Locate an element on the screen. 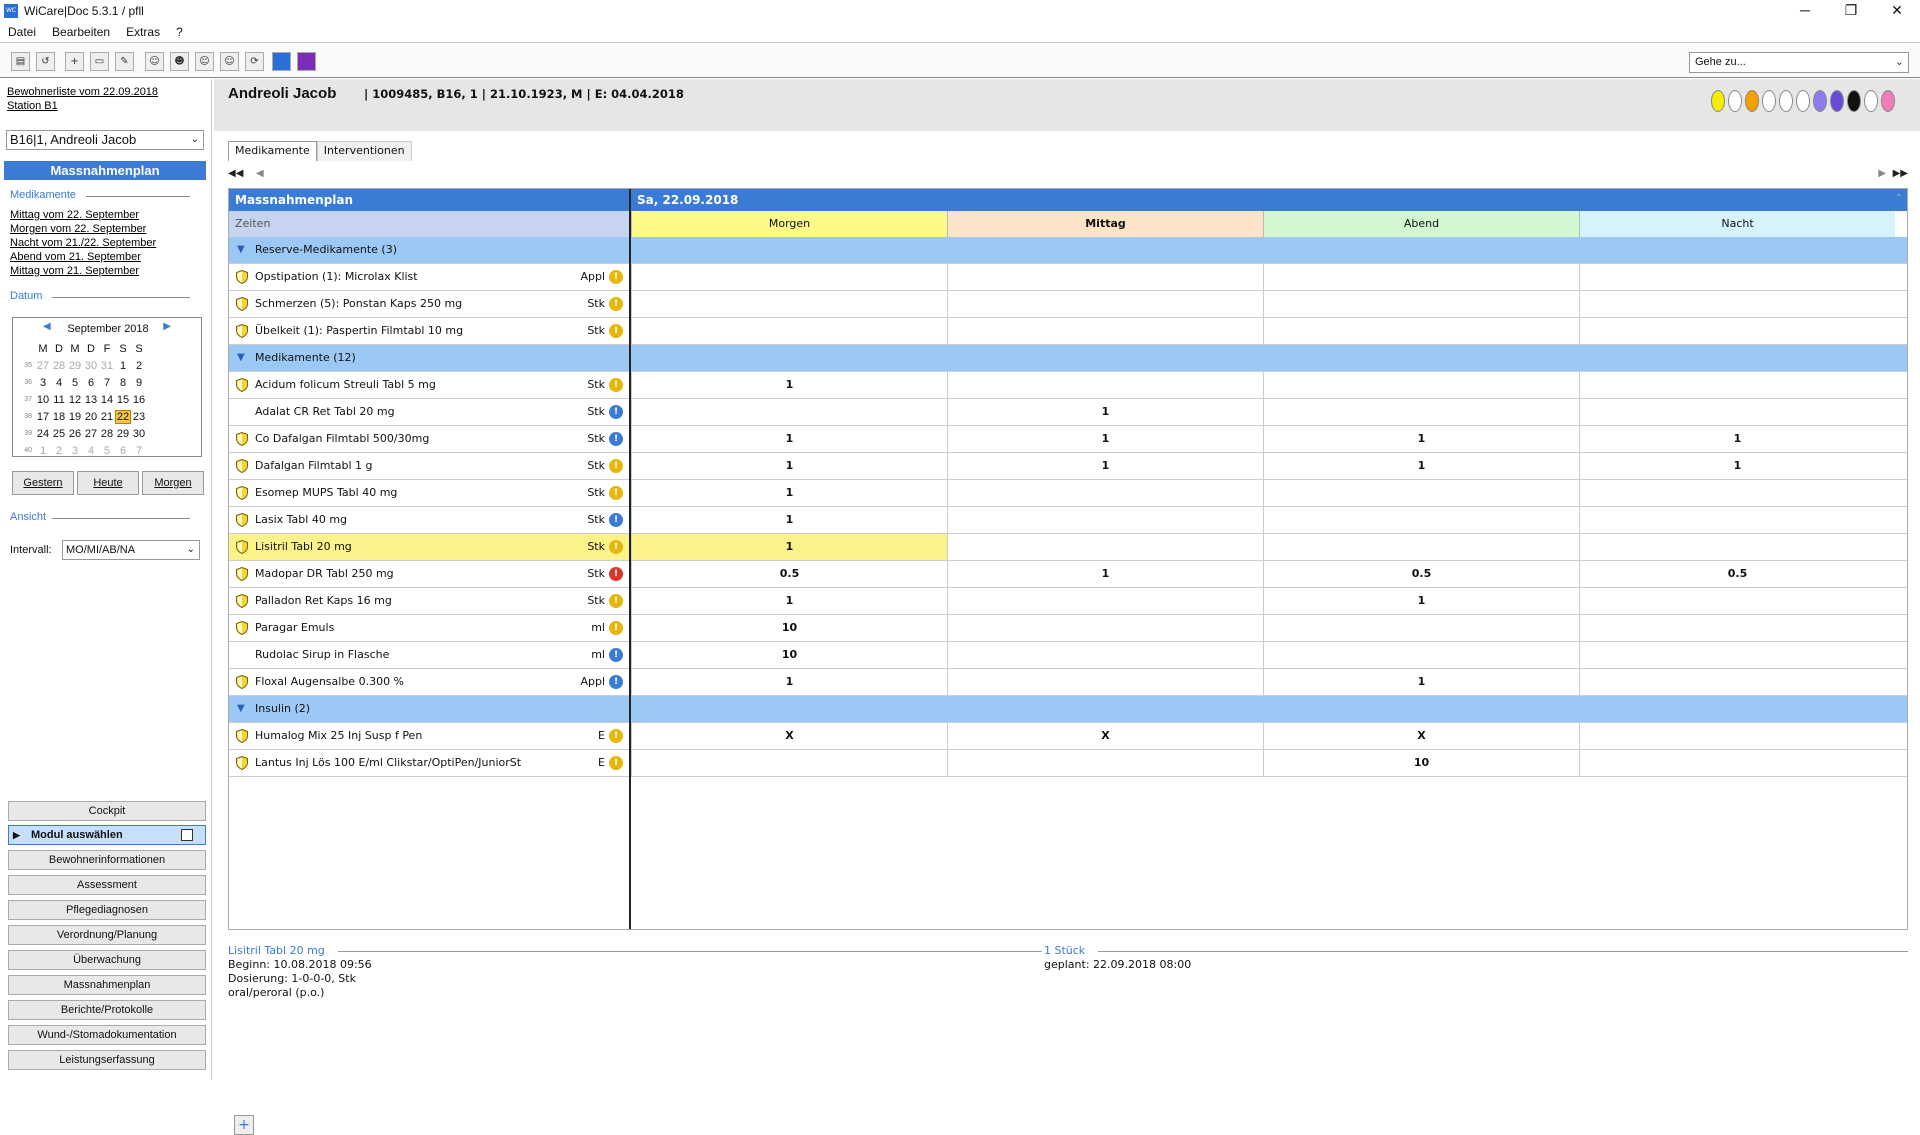 The width and height of the screenshot is (1920, 1135). new-icon: + is located at coordinates (74, 61).